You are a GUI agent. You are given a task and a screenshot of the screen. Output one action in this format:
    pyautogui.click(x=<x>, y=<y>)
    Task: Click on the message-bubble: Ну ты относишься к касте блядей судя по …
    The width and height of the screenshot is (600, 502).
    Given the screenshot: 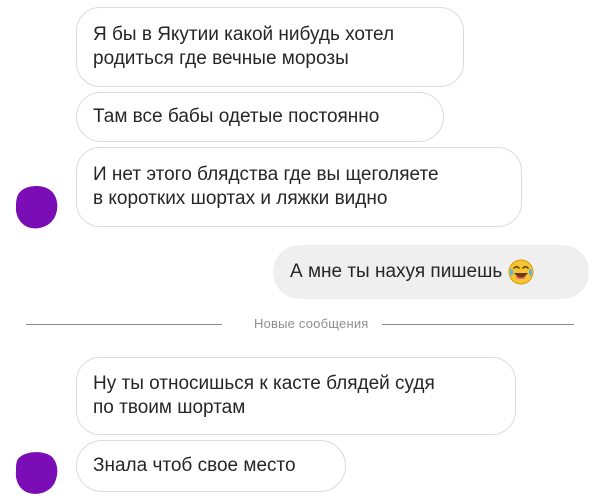 What is the action you would take?
    pyautogui.click(x=296, y=396)
    